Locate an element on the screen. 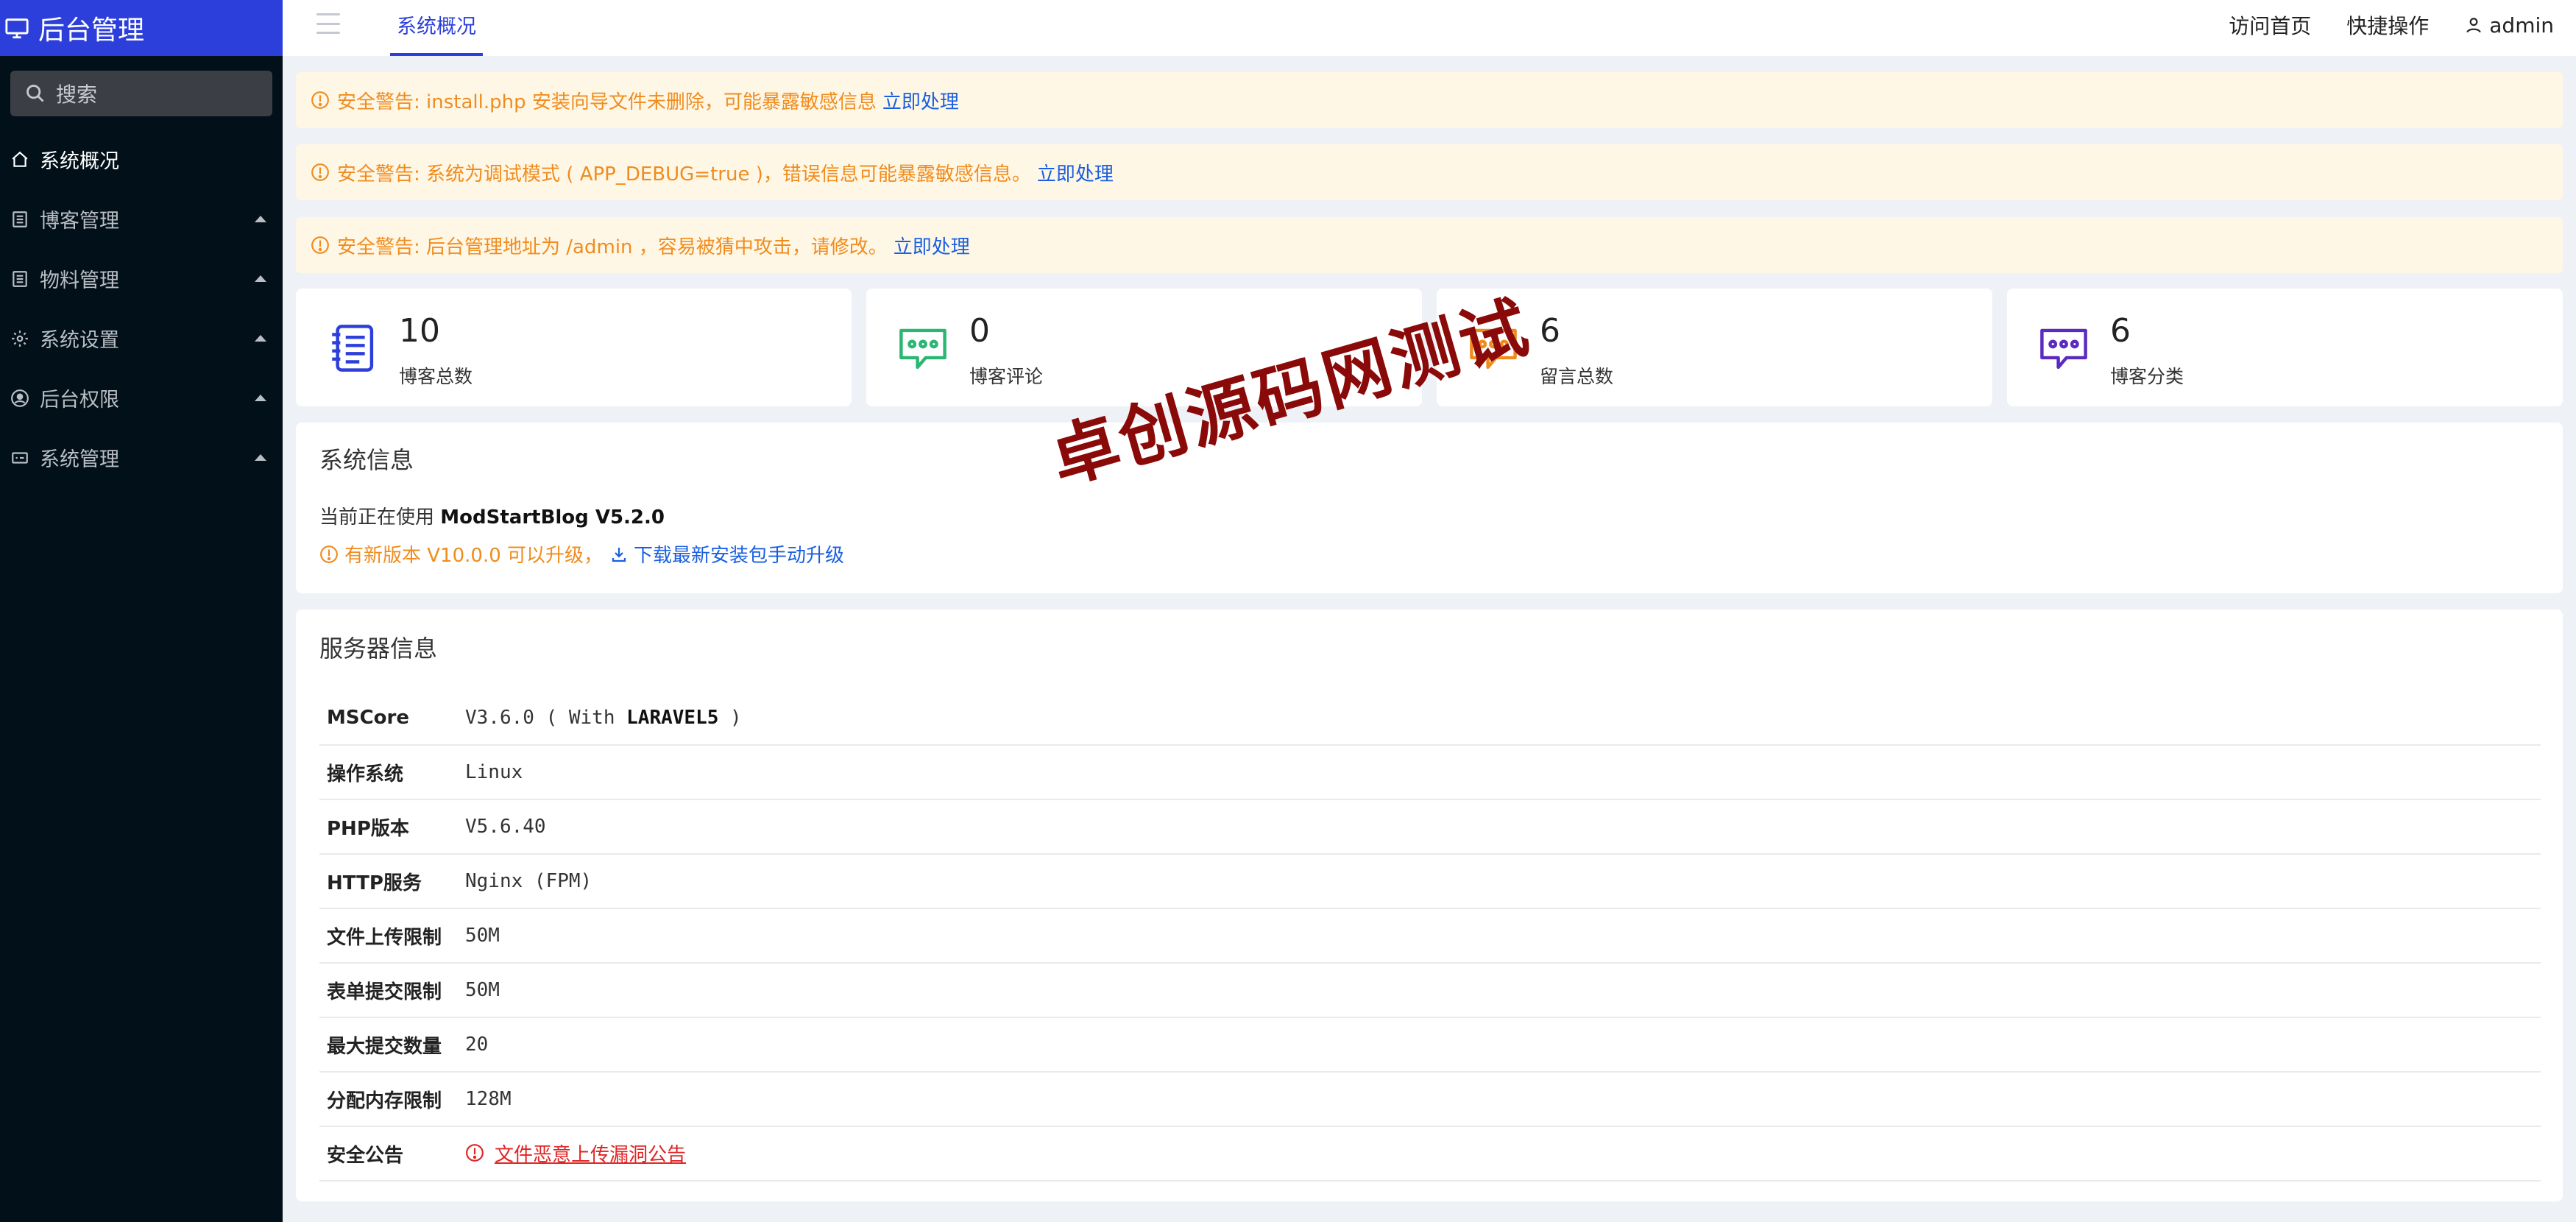 This screenshot has width=2576, height=1222. product-version: ModStartBlog V5.2.0 is located at coordinates (552, 517).